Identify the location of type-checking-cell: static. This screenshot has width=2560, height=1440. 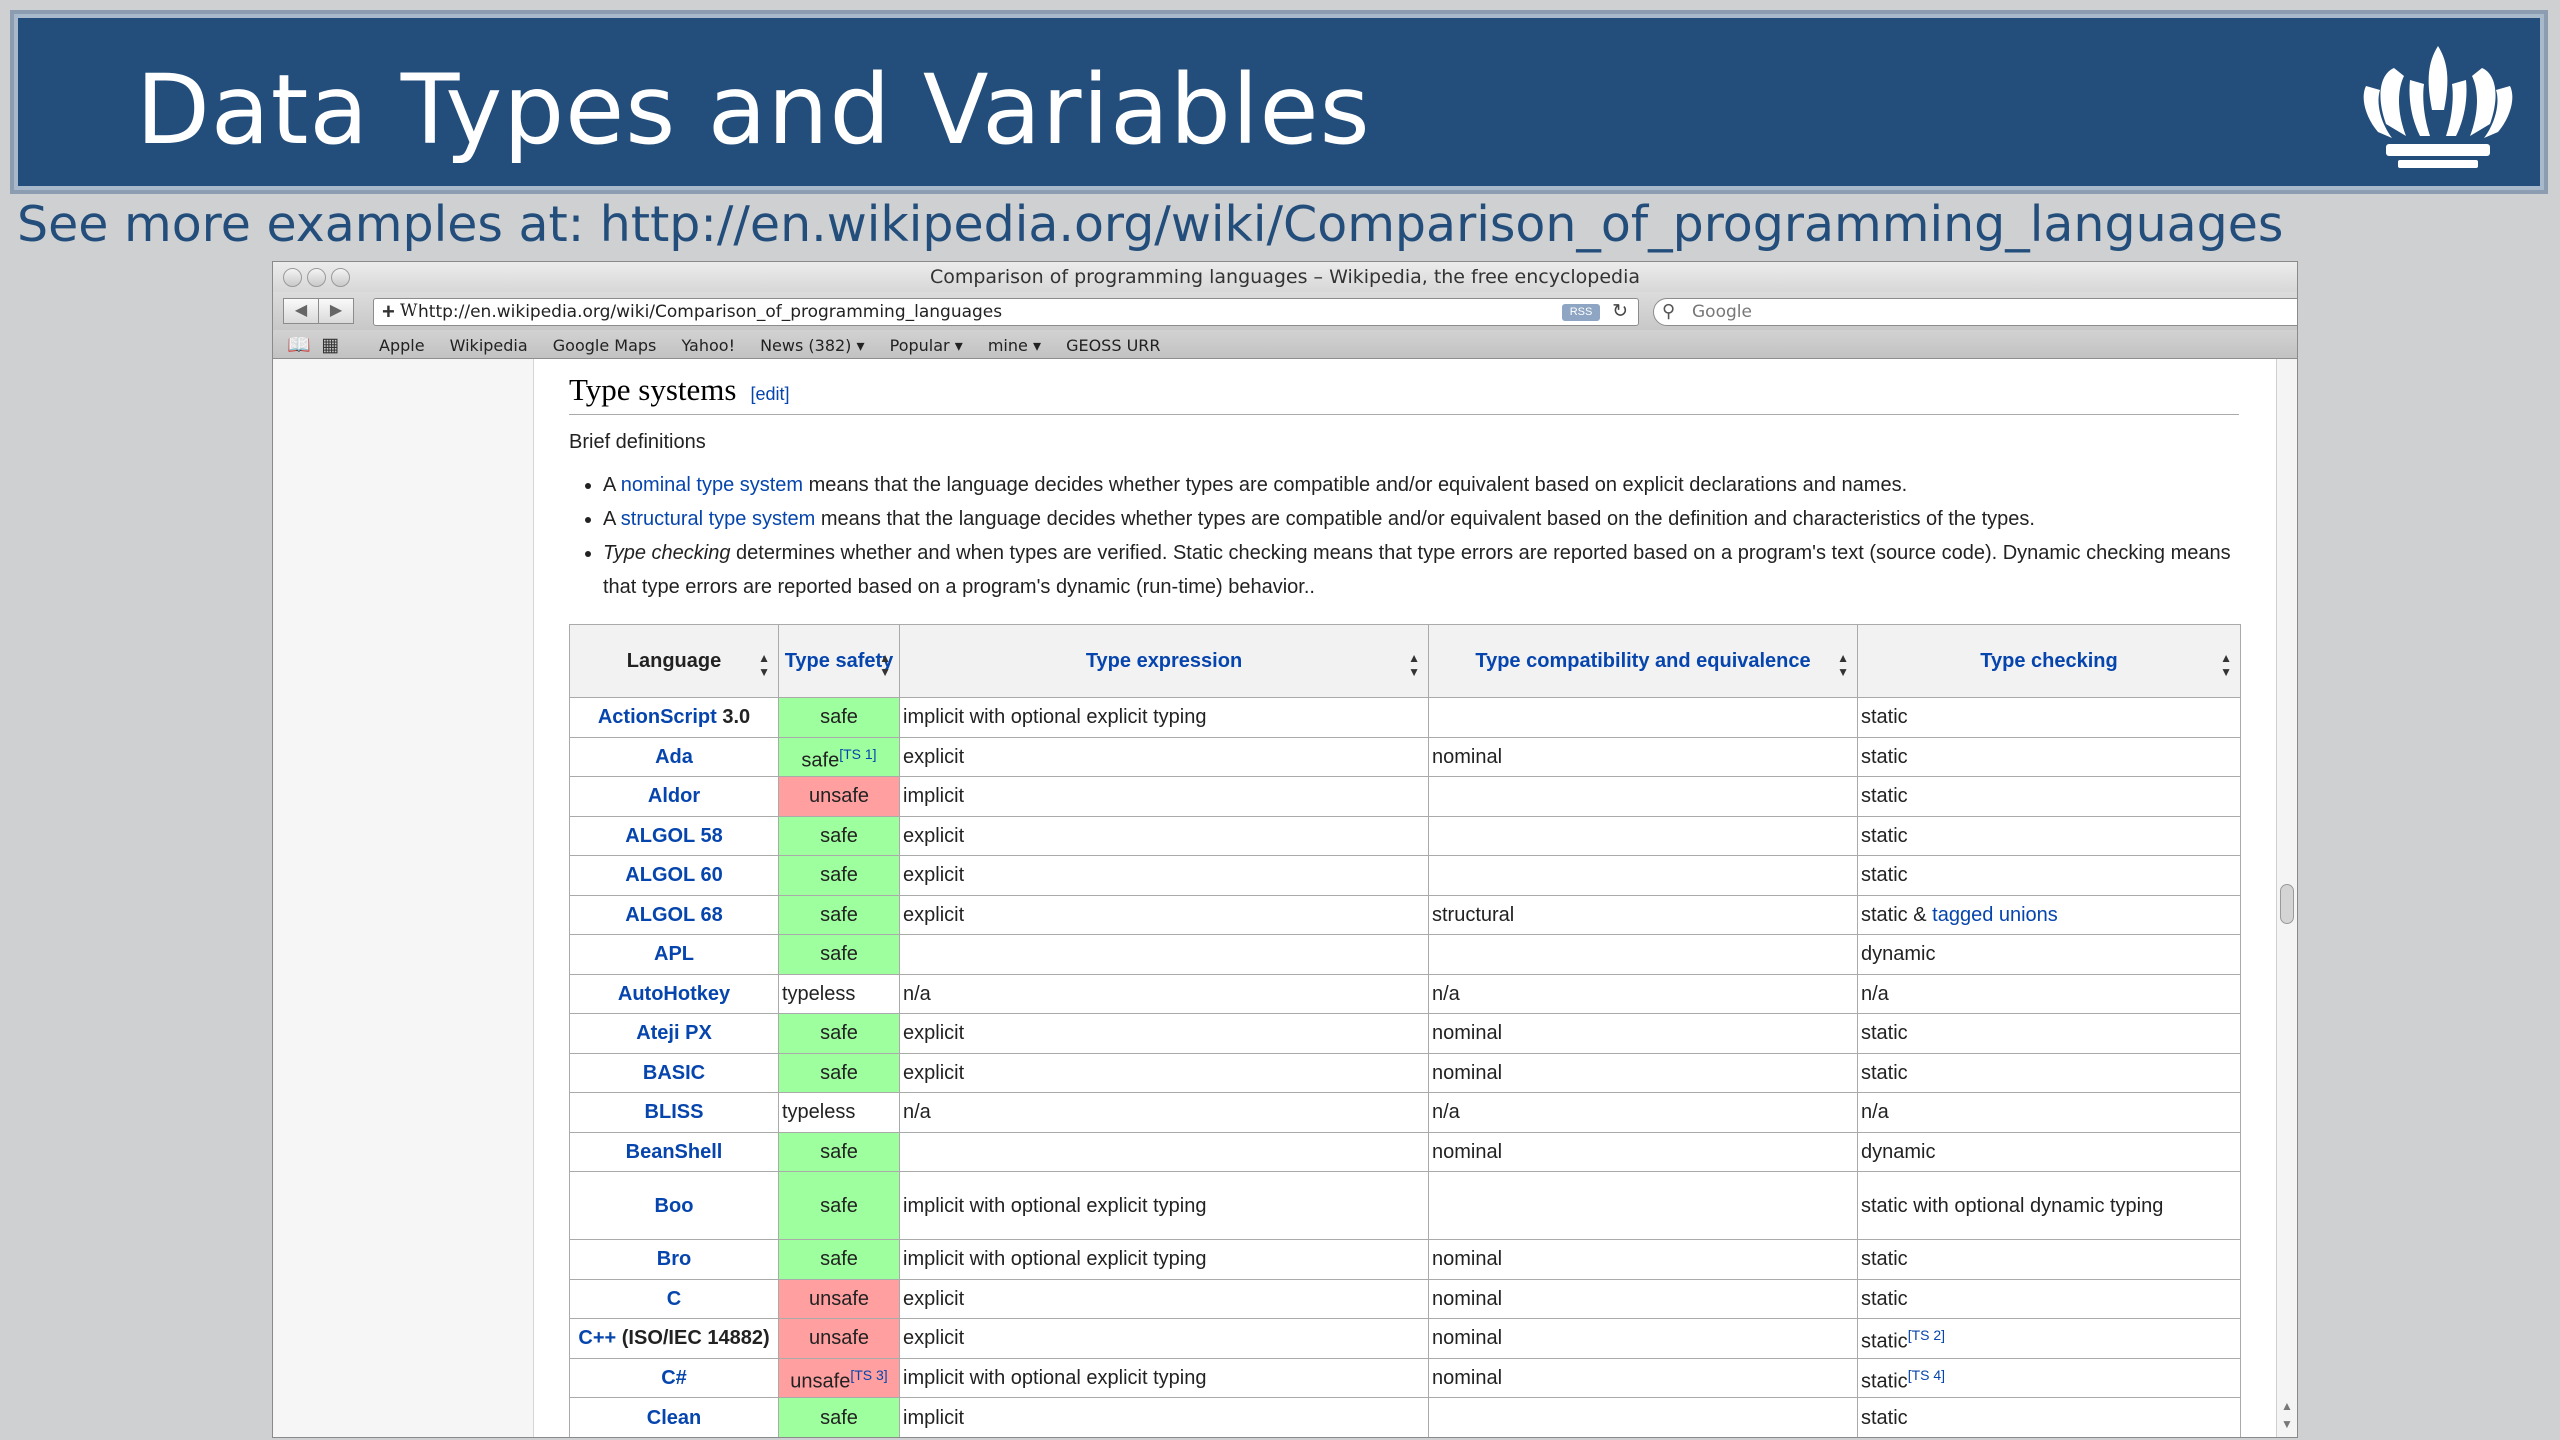
(2049, 1417).